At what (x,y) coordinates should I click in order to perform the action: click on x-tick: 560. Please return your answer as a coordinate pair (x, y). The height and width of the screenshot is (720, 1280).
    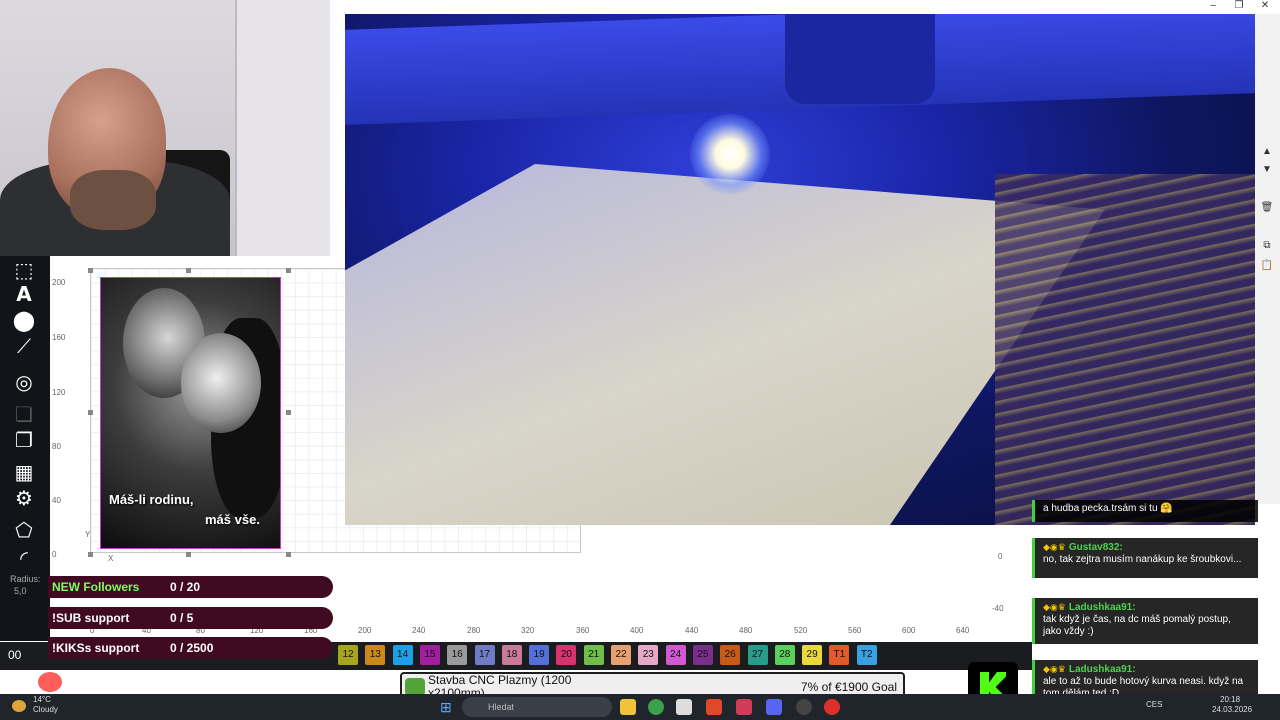
    Looking at the image, I should click on (855, 630).